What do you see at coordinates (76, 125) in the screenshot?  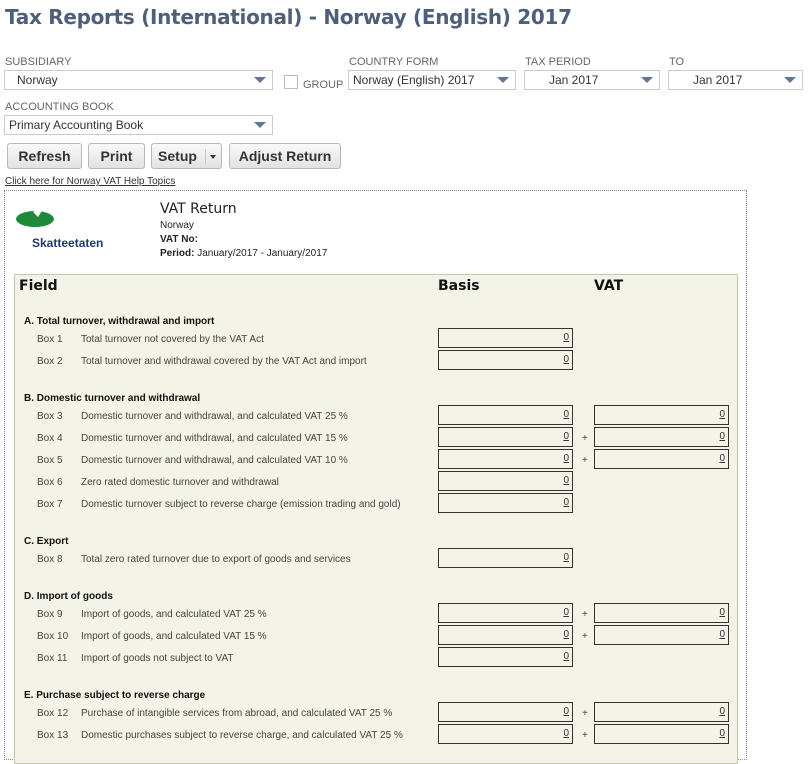 I see `accounting-book-value: Primary Accounting Book` at bounding box center [76, 125].